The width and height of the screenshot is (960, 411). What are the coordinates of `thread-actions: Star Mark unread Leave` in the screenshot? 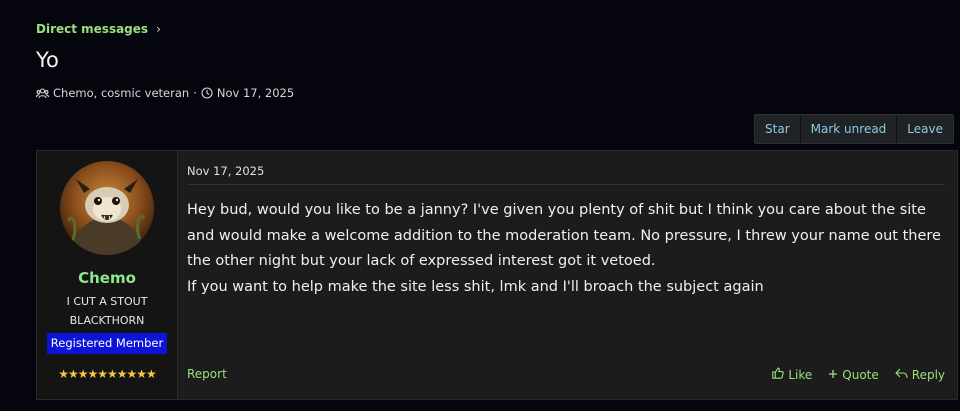 It's located at (854, 129).